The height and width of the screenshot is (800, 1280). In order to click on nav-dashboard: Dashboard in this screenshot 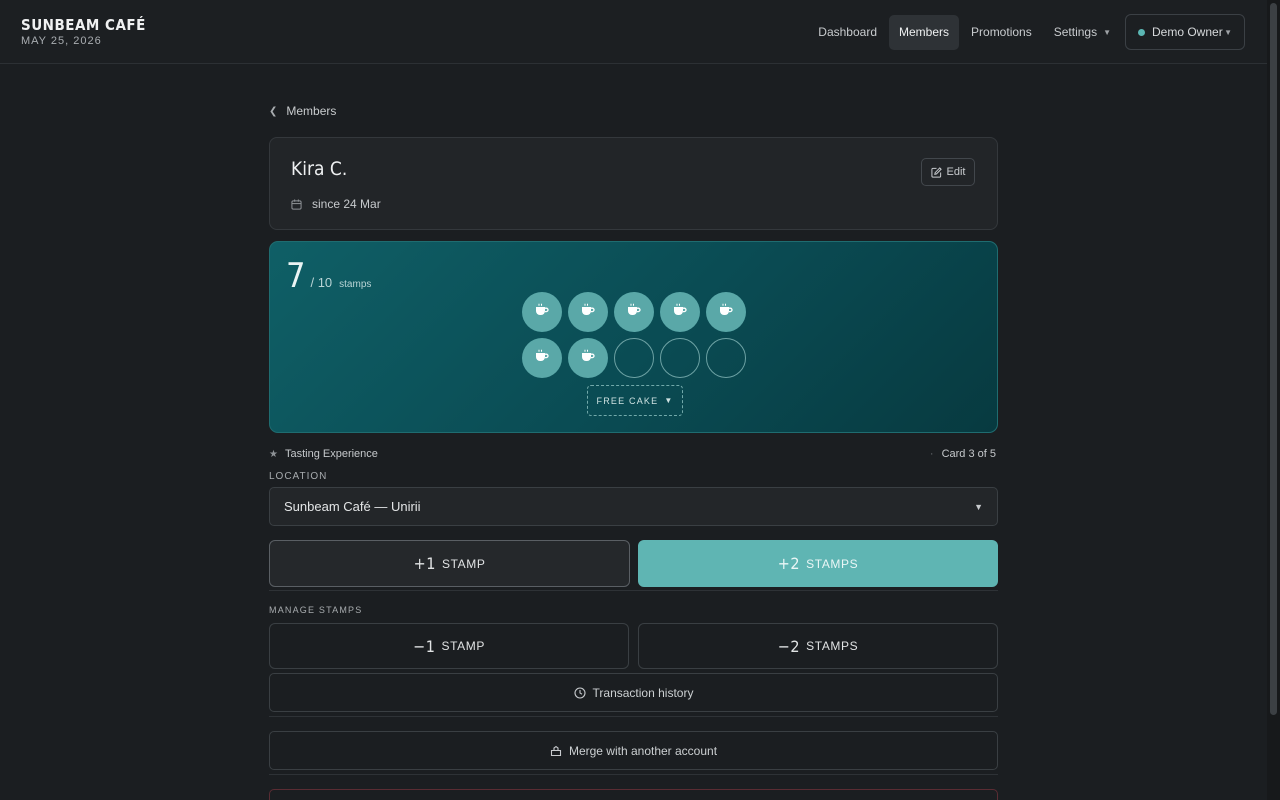, I will do `click(847, 32)`.